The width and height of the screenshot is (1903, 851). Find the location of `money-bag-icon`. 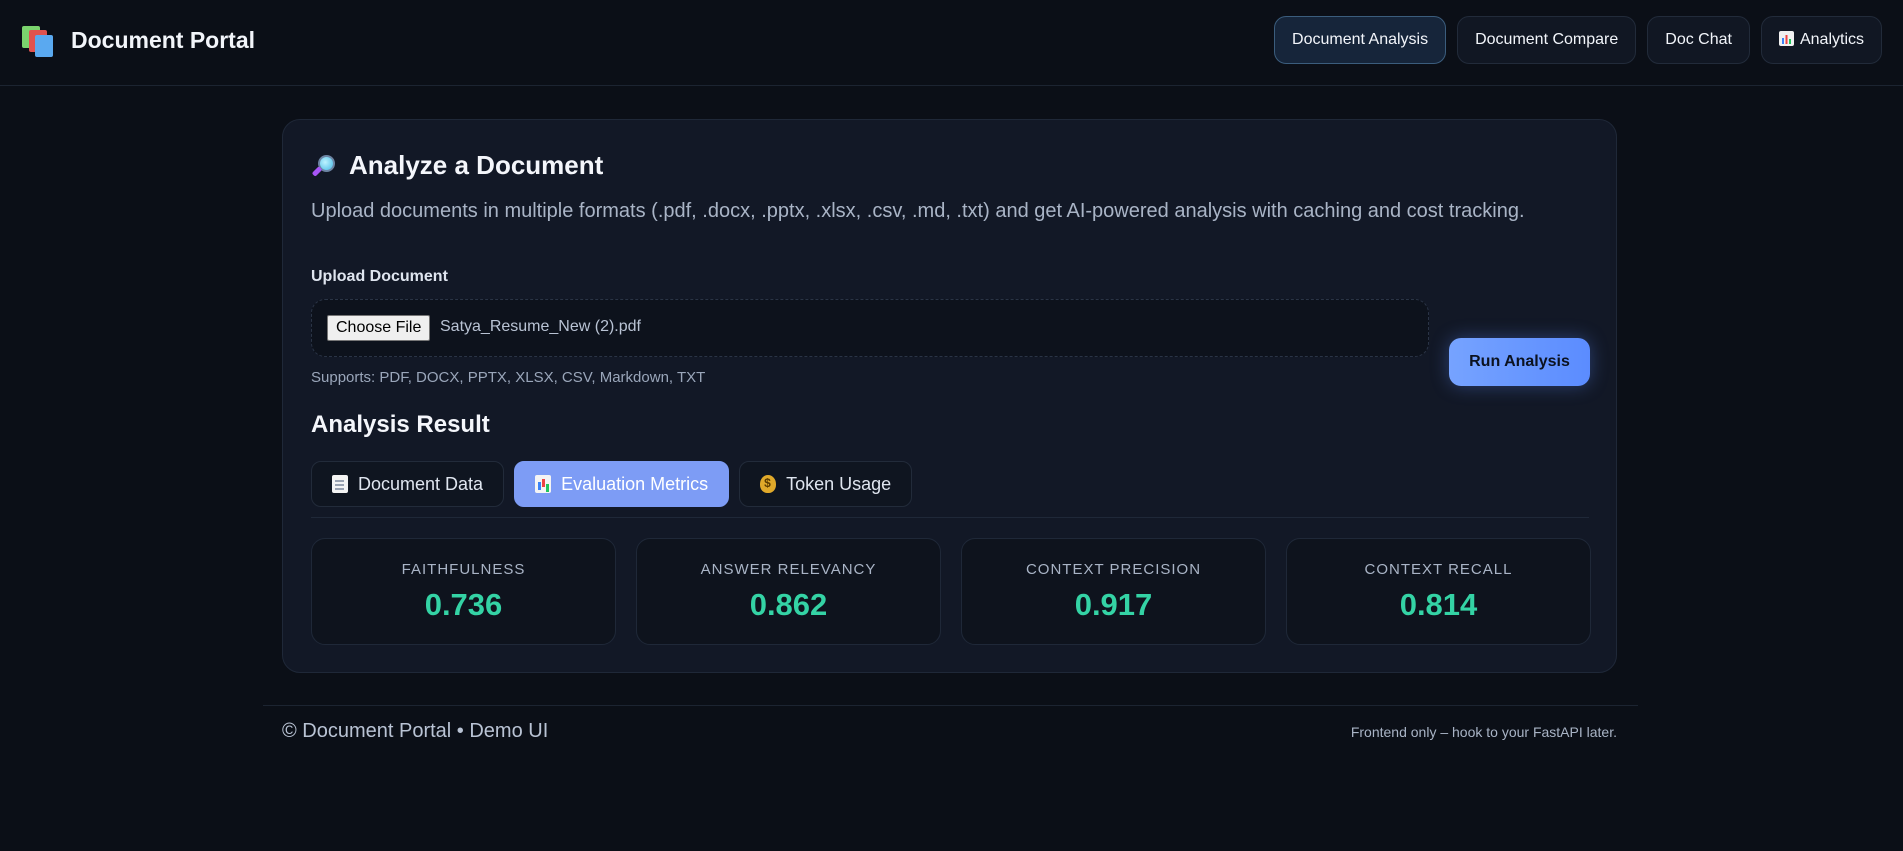

money-bag-icon is located at coordinates (768, 484).